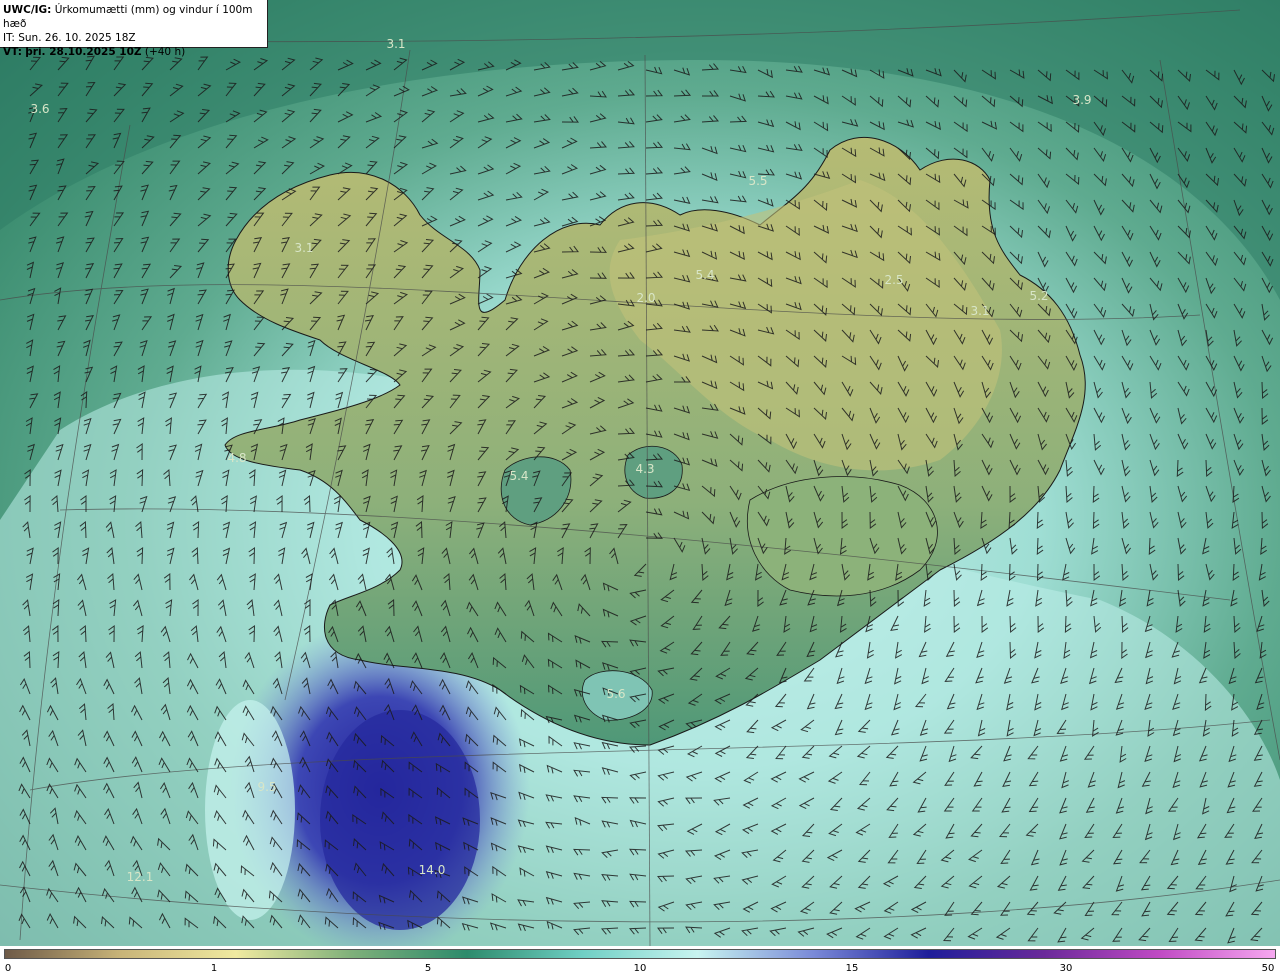 The height and width of the screenshot is (978, 1280). What do you see at coordinates (757, 181) in the screenshot?
I see `map-value-label: 5.5` at bounding box center [757, 181].